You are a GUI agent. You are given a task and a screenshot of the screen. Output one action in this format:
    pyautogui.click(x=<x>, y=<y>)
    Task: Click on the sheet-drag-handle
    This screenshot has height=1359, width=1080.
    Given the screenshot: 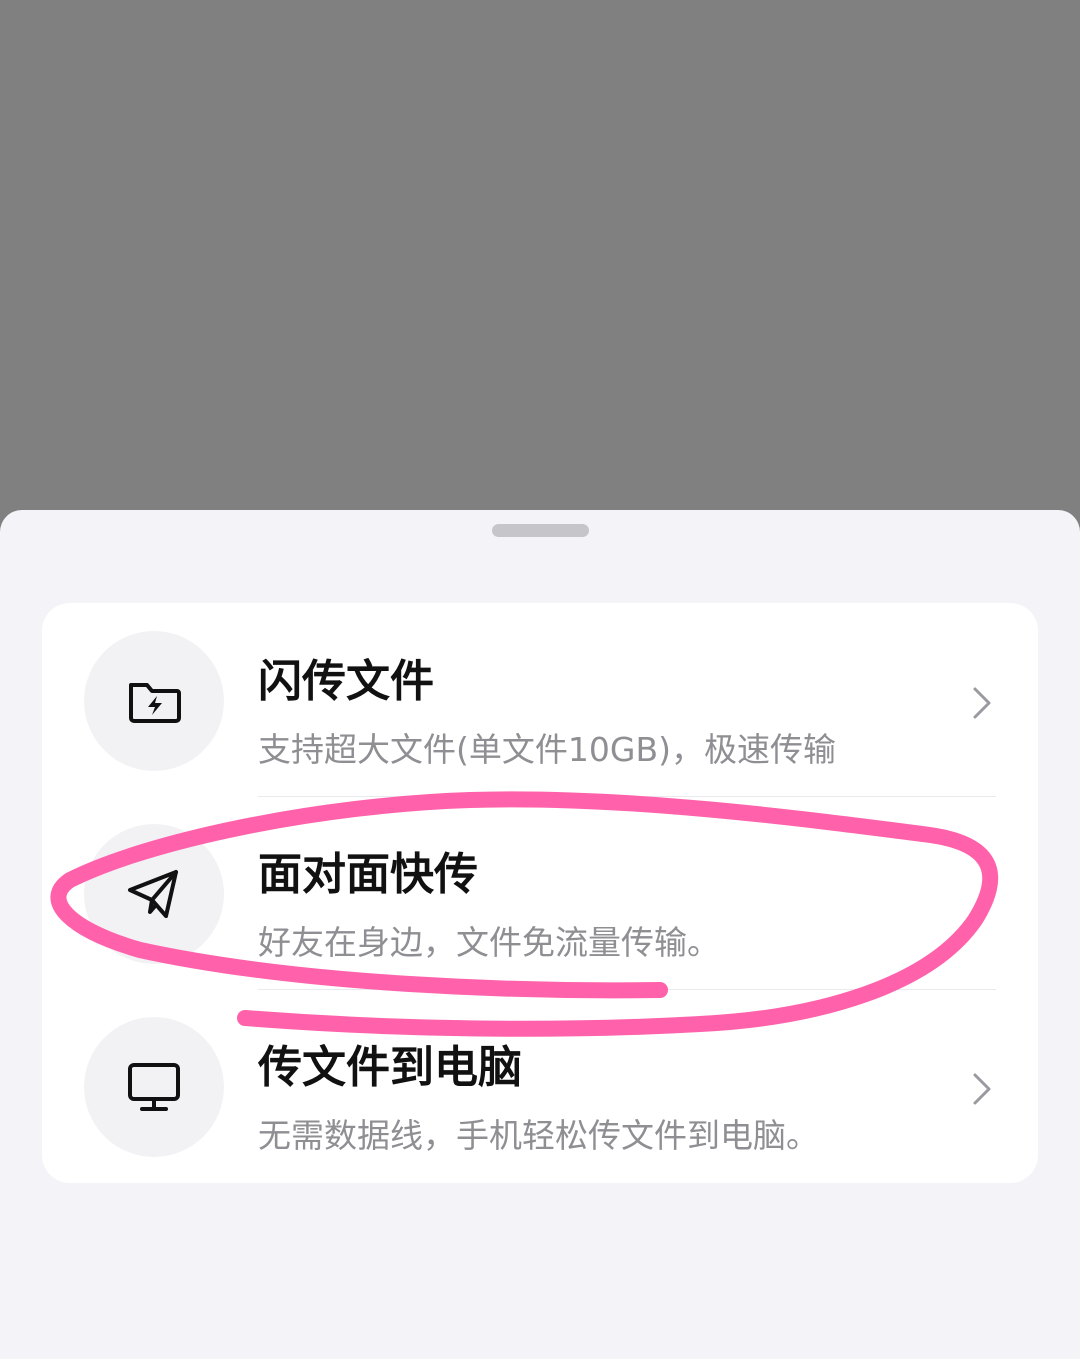 What is the action you would take?
    pyautogui.click(x=540, y=530)
    